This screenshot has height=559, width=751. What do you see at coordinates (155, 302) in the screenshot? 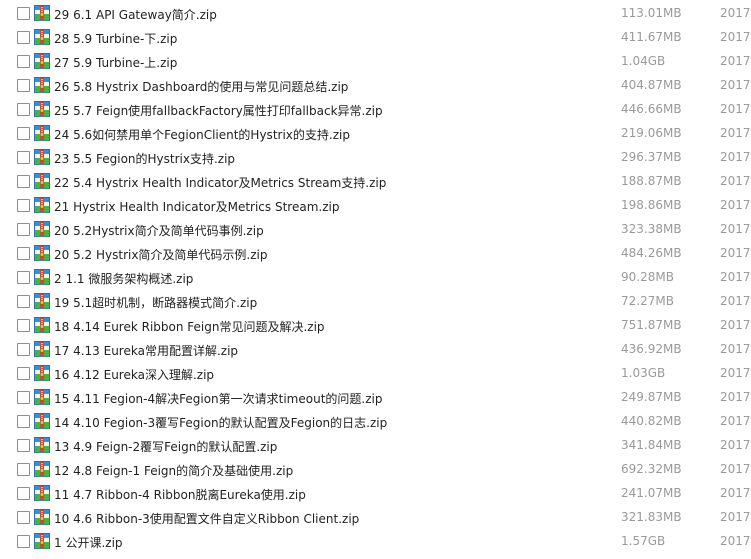
I see `file-name: 19 5.1超时机制，断路器模式简介.zip` at bounding box center [155, 302].